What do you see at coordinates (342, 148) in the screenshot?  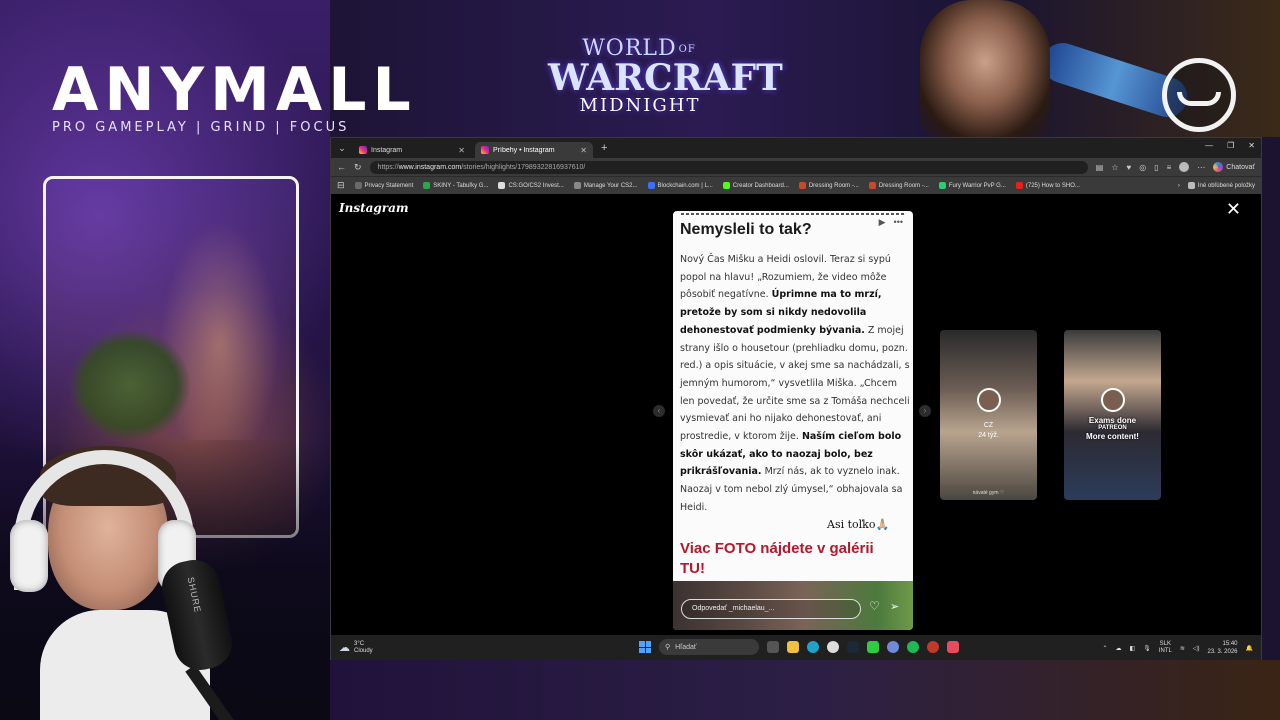 I see `tab-list-chevron-icon: ⌄` at bounding box center [342, 148].